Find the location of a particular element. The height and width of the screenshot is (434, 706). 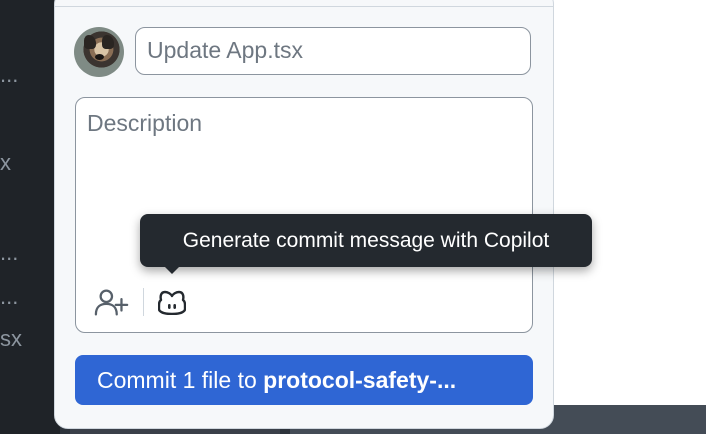

commit-button-prefix: Commit 1 file to is located at coordinates (180, 380).